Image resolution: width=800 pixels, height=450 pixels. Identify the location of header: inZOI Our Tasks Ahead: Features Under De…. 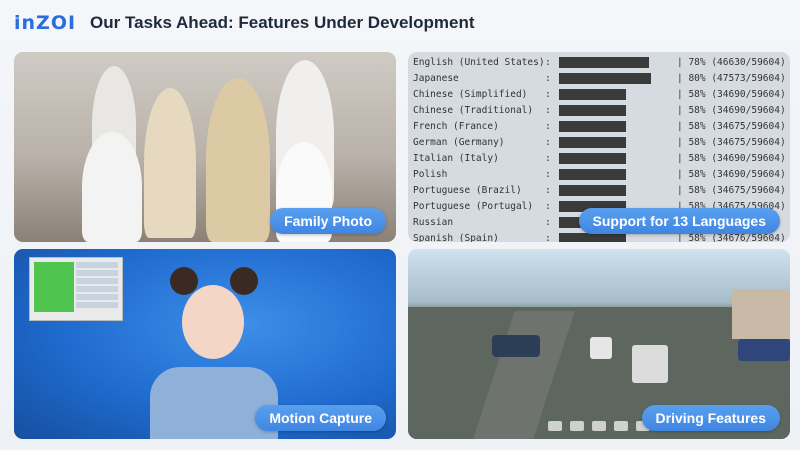
(244, 23).